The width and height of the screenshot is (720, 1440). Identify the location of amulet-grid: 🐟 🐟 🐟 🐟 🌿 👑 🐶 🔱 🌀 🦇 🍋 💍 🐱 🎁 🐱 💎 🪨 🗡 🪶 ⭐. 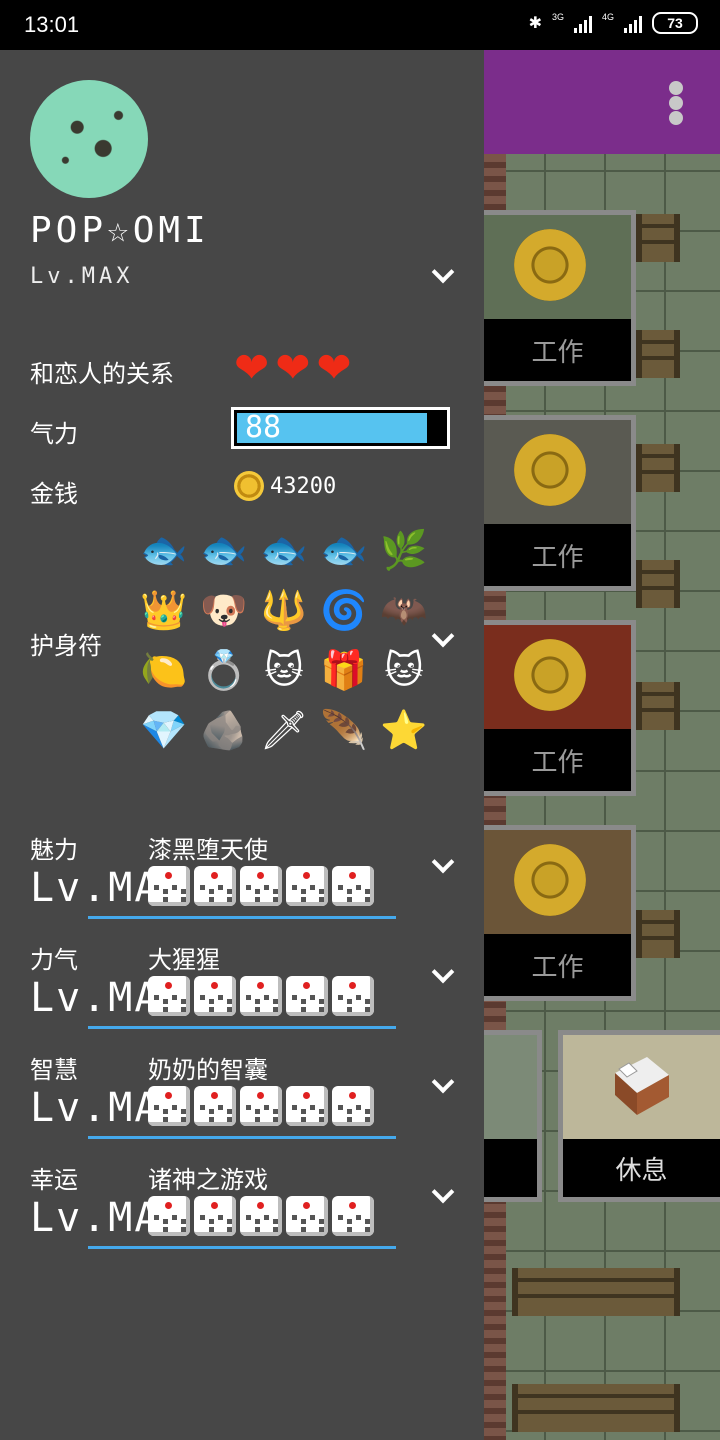
(286, 641).